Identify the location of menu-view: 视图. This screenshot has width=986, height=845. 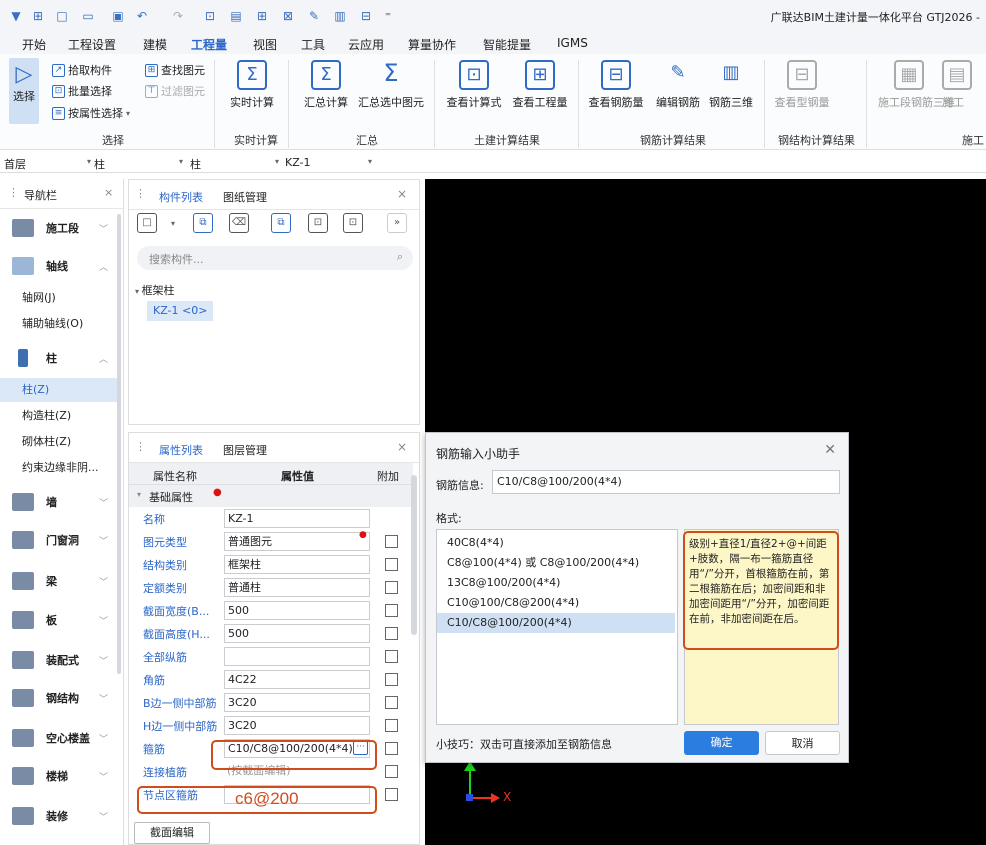
(265, 44).